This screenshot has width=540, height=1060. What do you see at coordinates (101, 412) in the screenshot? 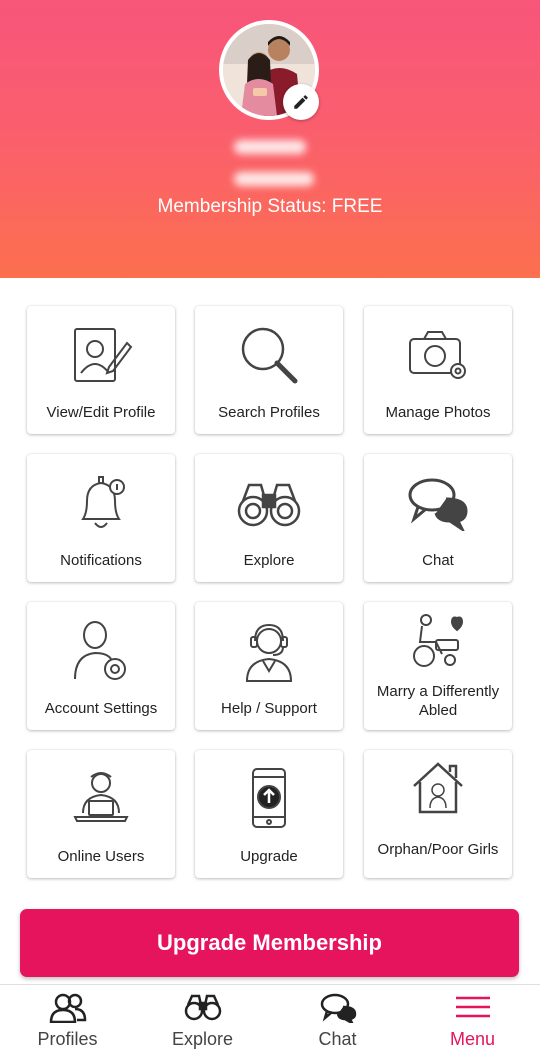
I see `tile-label: View/Edit Profile` at bounding box center [101, 412].